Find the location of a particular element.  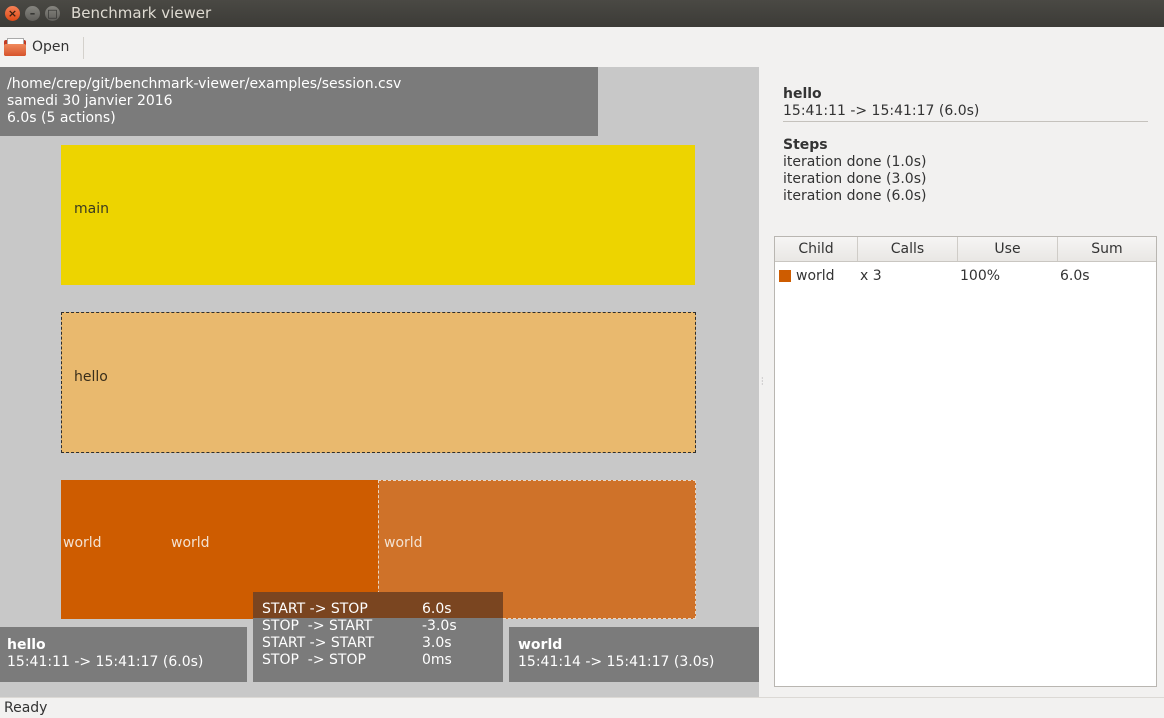

open-button-label: Open is located at coordinates (51, 47).